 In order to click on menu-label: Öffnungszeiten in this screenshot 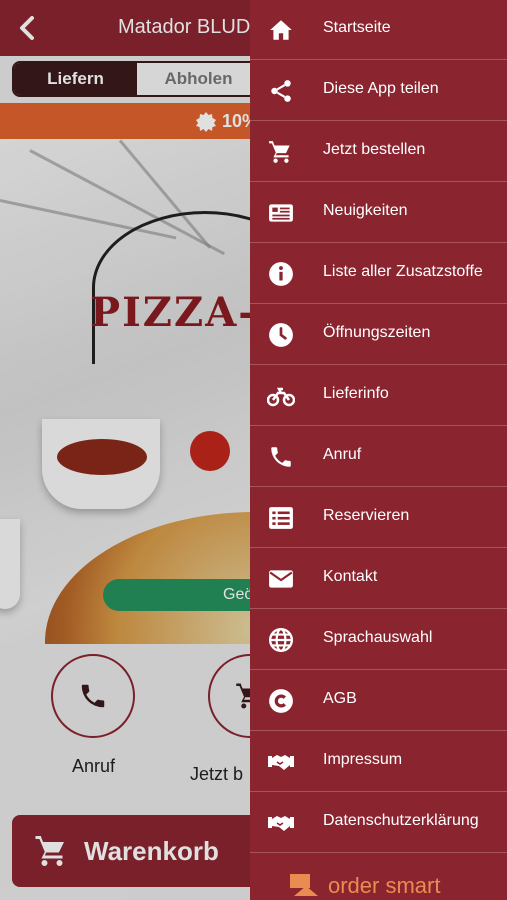, I will do `click(377, 332)`.